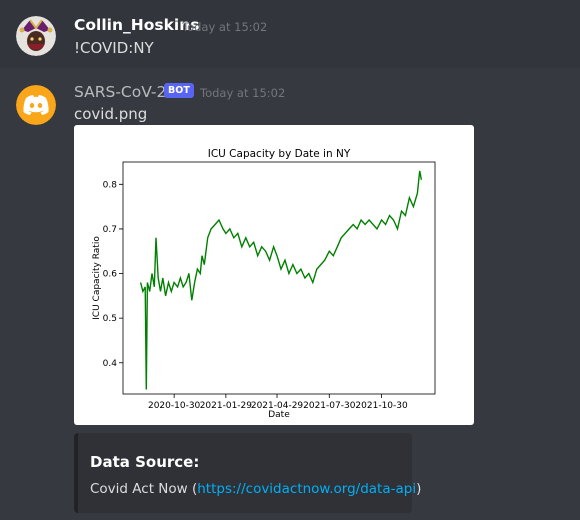 The image size is (580, 520). What do you see at coordinates (110, 185) in the screenshot?
I see `y-tick-label: 0.8` at bounding box center [110, 185].